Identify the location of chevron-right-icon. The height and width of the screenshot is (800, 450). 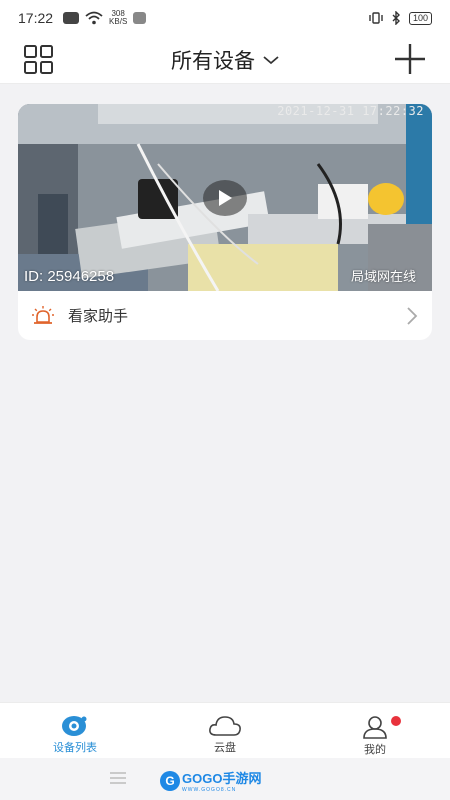
(412, 315).